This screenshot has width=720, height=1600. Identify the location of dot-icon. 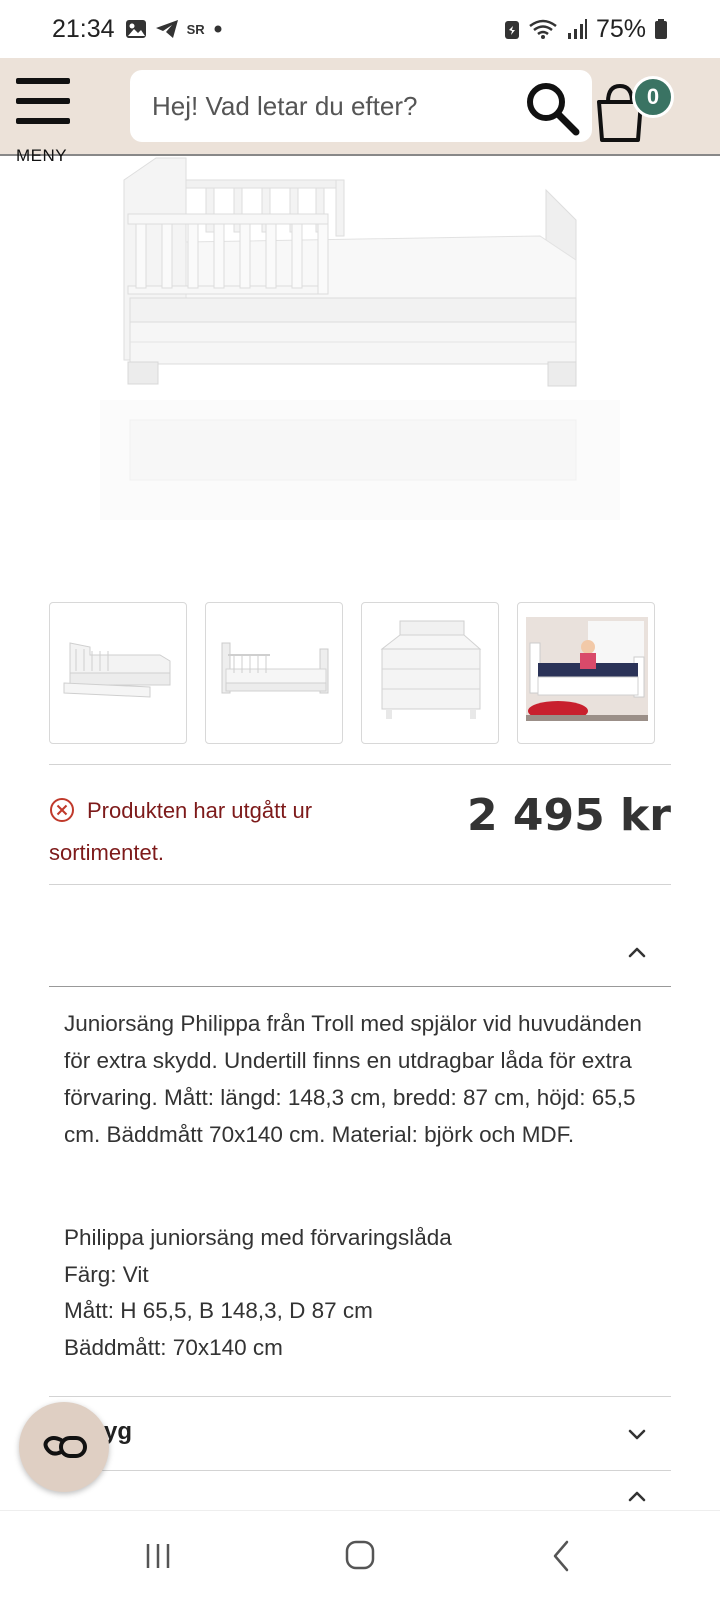
(218, 29).